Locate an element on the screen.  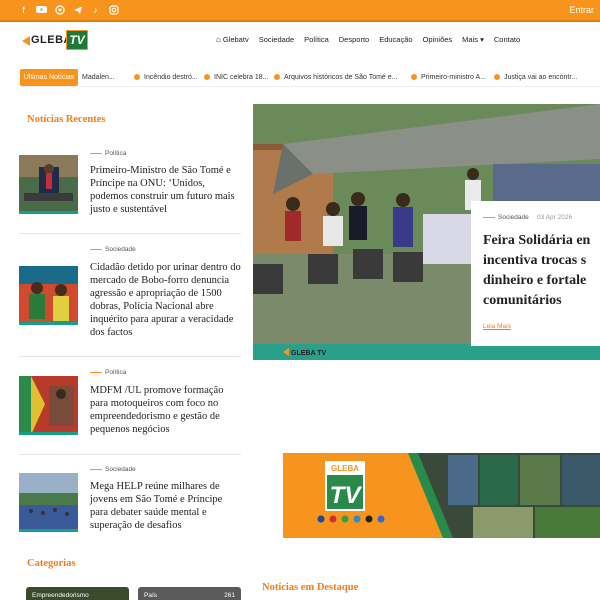
nav-item-glebatv: ⌂ Glebatv is located at coordinates (232, 39).